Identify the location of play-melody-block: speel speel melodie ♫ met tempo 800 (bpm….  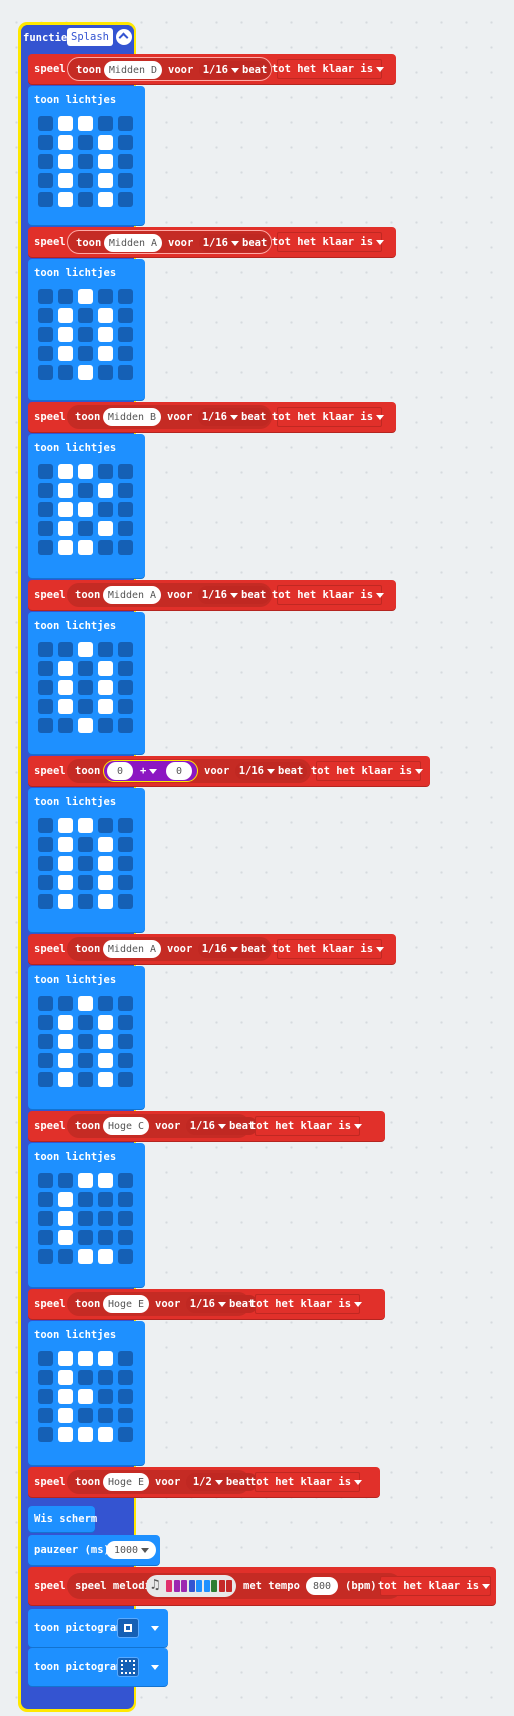
(262, 1586).